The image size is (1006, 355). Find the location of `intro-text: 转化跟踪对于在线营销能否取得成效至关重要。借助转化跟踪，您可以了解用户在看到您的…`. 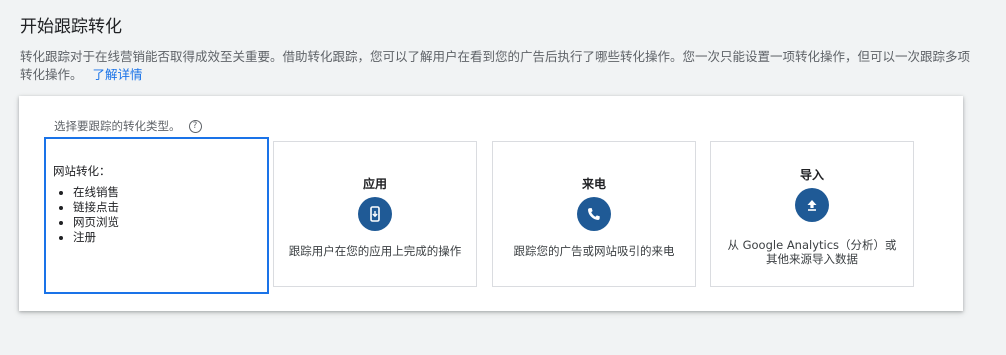

intro-text: 转化跟踪对于在线营销能否取得成效至关重要。借助转化跟踪，您可以了解用户在看到您的… is located at coordinates (495, 65).